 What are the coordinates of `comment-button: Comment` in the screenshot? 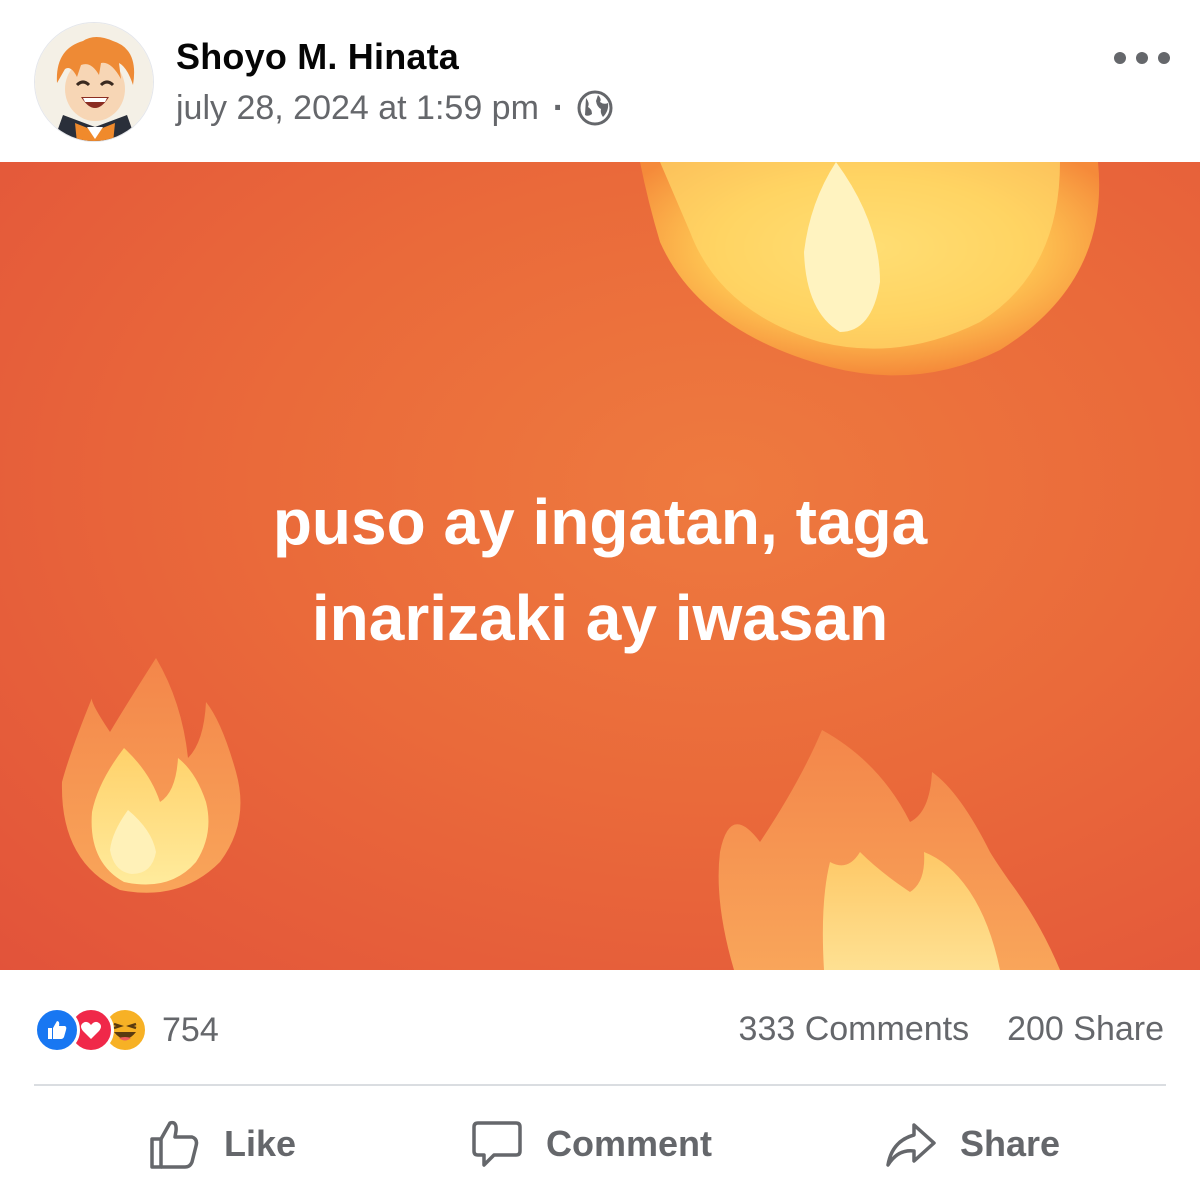 It's located at (591, 1144).